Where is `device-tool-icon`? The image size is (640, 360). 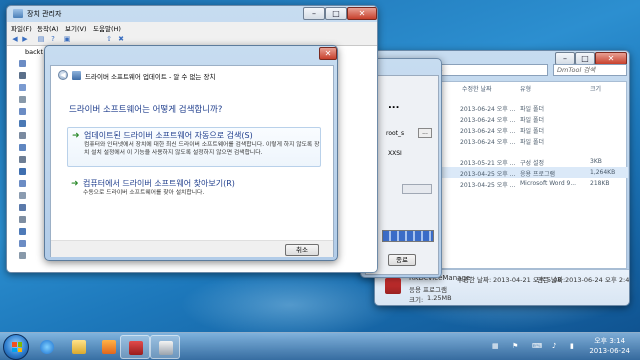 device-tool-icon is located at coordinates (136, 348).